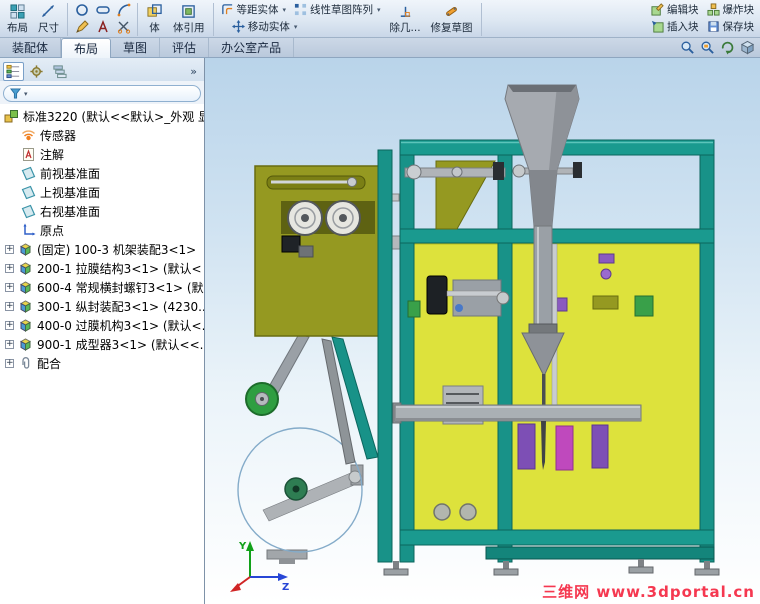 The image size is (760, 604). What do you see at coordinates (451, 28) in the screenshot?
I see `repair-sketch-label: 修复草图` at bounding box center [451, 28].